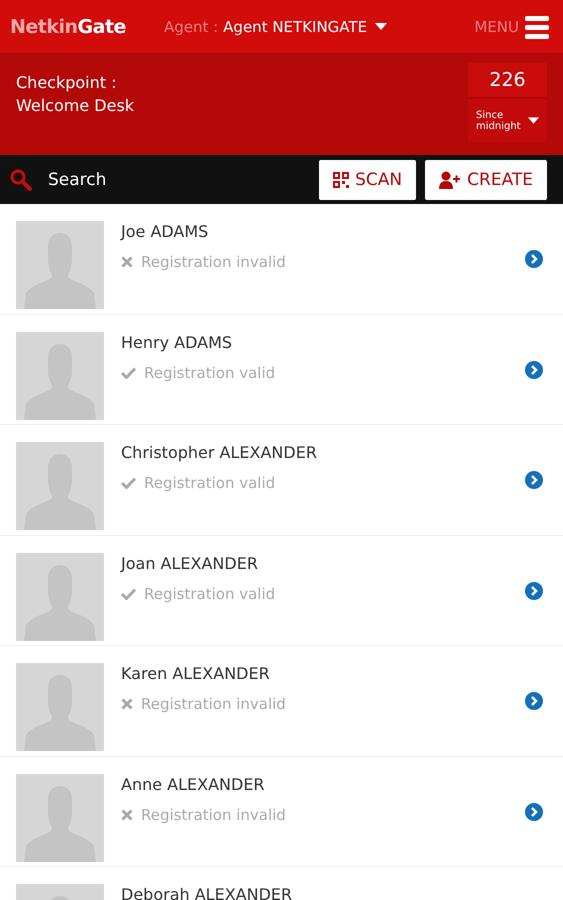  Describe the element at coordinates (190, 563) in the screenshot. I see `person-name: Joan ALEXANDER` at that location.